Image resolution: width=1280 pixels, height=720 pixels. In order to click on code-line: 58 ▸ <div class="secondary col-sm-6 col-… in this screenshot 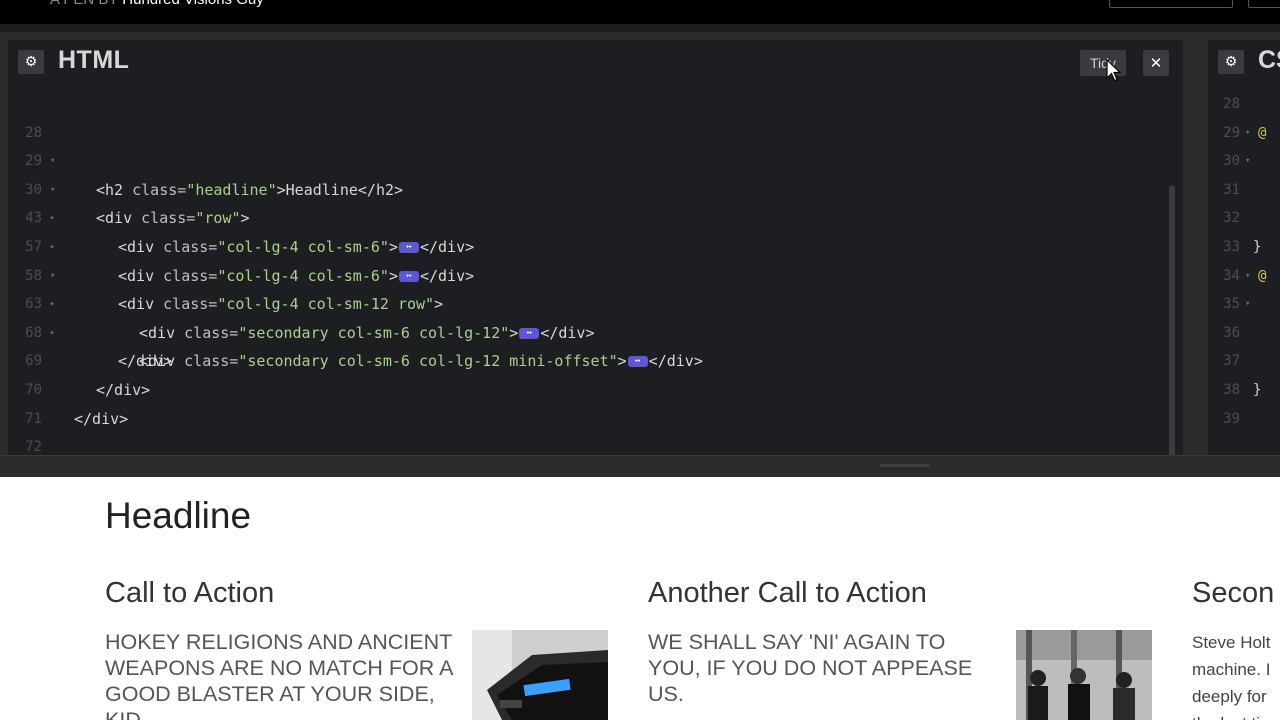, I will do `click(588, 287)`.